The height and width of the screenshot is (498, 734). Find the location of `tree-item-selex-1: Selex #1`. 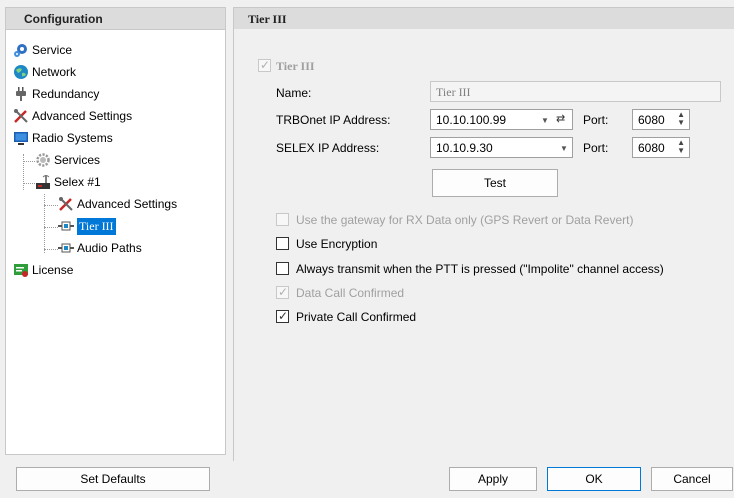

tree-item-selex-1: Selex #1 is located at coordinates (68, 182).